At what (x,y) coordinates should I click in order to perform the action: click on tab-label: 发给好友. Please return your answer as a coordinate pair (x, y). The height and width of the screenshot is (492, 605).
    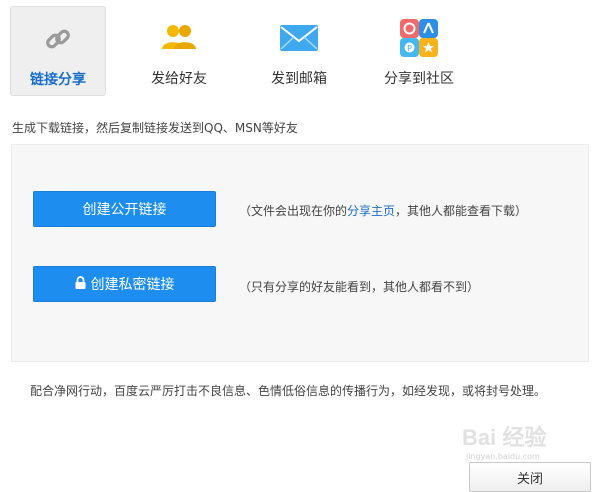
    Looking at the image, I should click on (179, 79).